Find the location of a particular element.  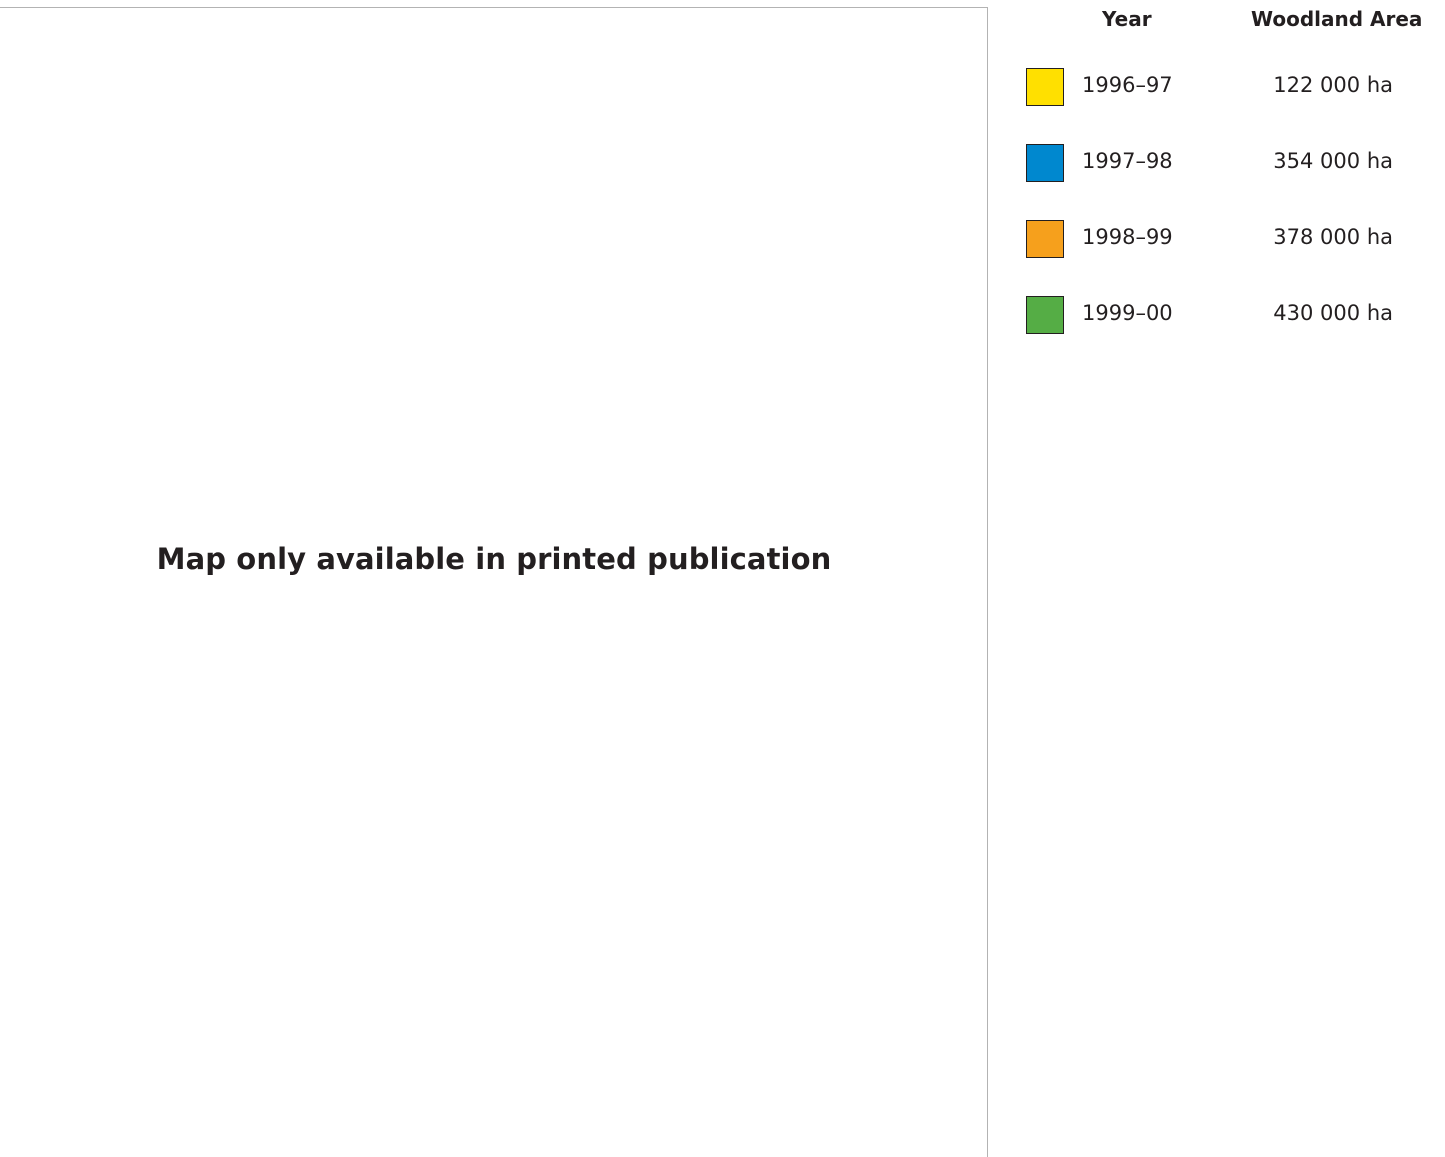

legend-area: 430 000 ha is located at coordinates (1333, 313).